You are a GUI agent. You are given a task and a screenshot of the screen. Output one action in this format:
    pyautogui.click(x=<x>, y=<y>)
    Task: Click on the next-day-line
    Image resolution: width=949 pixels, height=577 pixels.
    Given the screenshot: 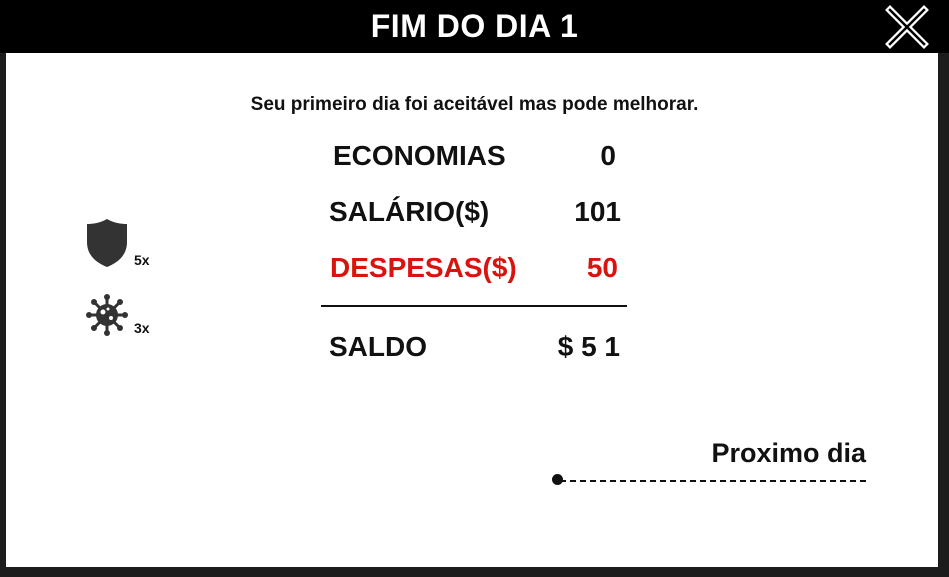 What is the action you would take?
    pyautogui.click(x=713, y=481)
    